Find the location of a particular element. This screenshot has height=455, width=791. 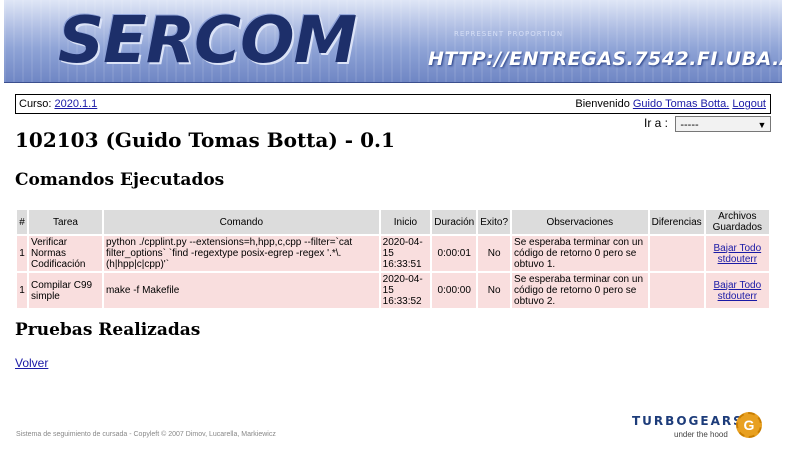

cell-duracion: 0:00:00 is located at coordinates (454, 290).